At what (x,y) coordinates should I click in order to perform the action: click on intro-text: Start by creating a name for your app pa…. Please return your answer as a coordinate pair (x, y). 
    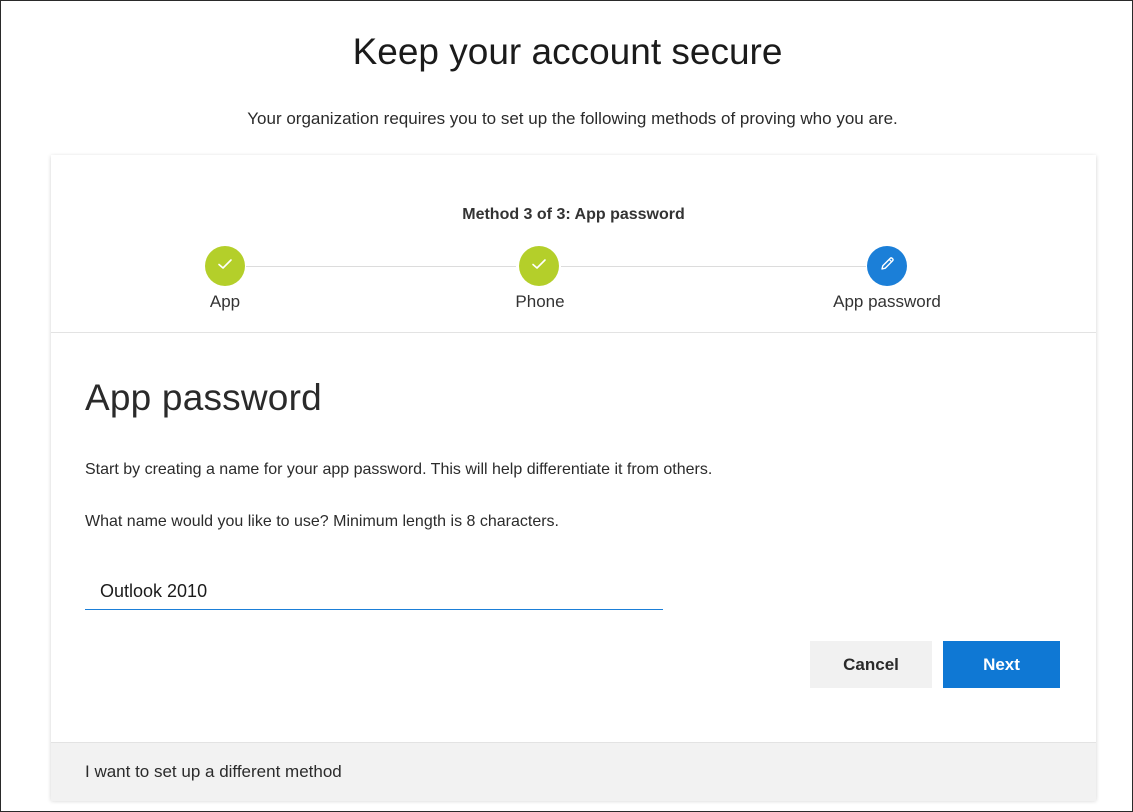
    Looking at the image, I should click on (399, 469).